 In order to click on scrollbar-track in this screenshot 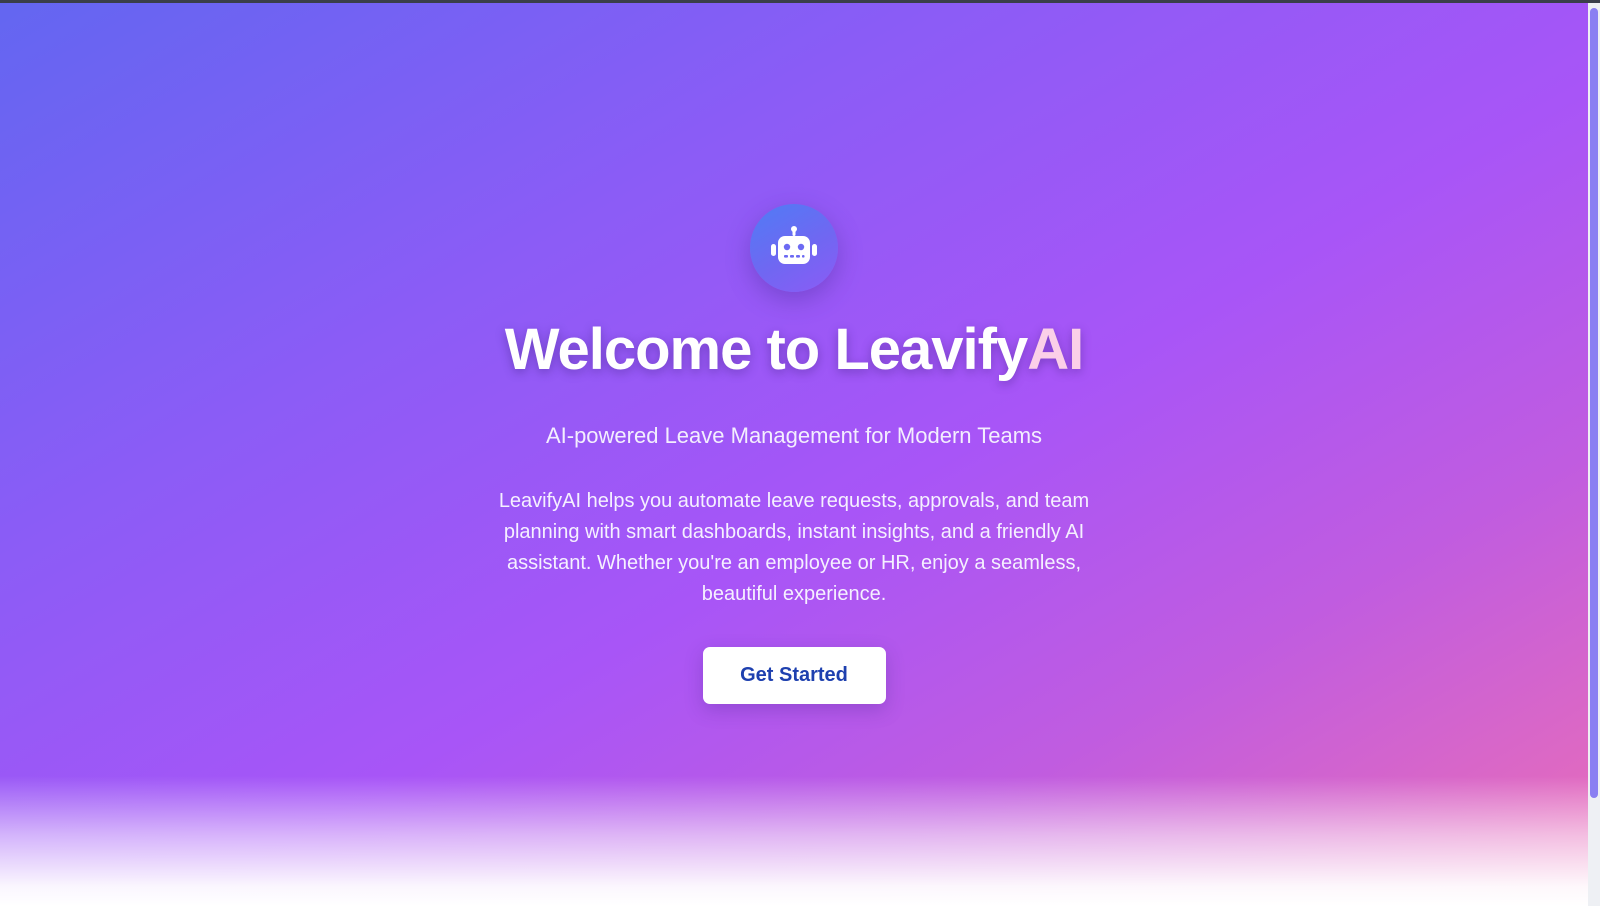, I will do `click(1594, 454)`.